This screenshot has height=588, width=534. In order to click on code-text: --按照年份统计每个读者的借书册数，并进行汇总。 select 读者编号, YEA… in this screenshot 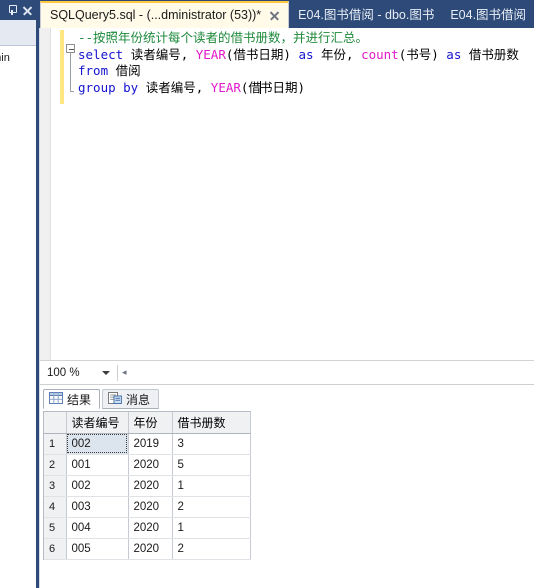, I will do `click(298, 63)`.